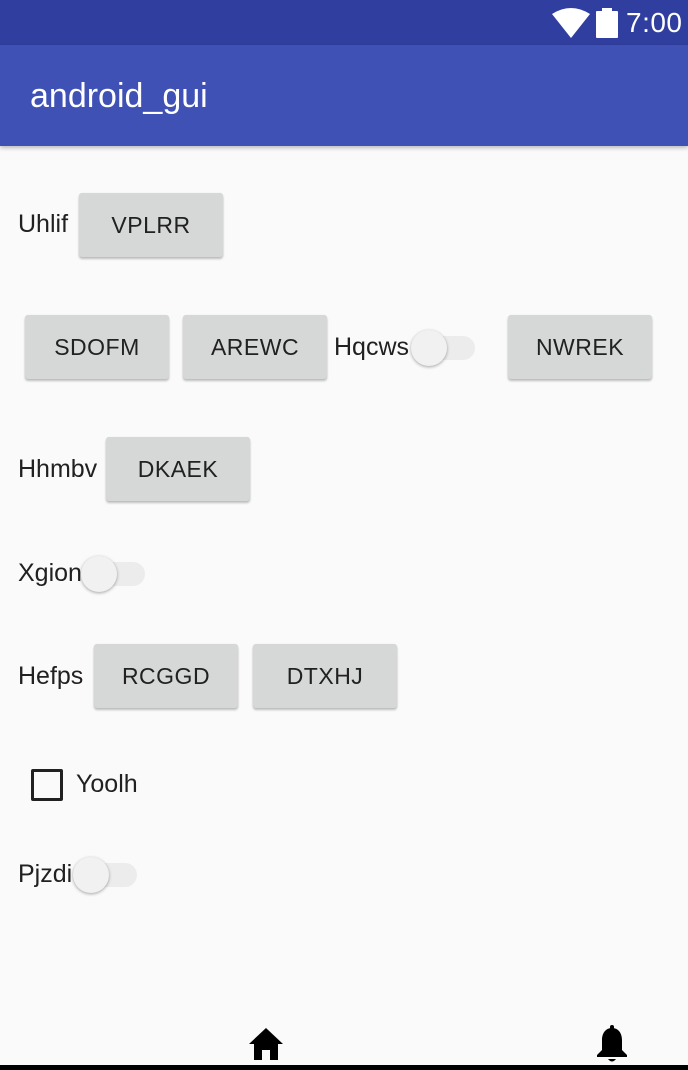 This screenshot has width=688, height=1070. Describe the element at coordinates (607, 23) in the screenshot. I see `battery-icon` at that location.